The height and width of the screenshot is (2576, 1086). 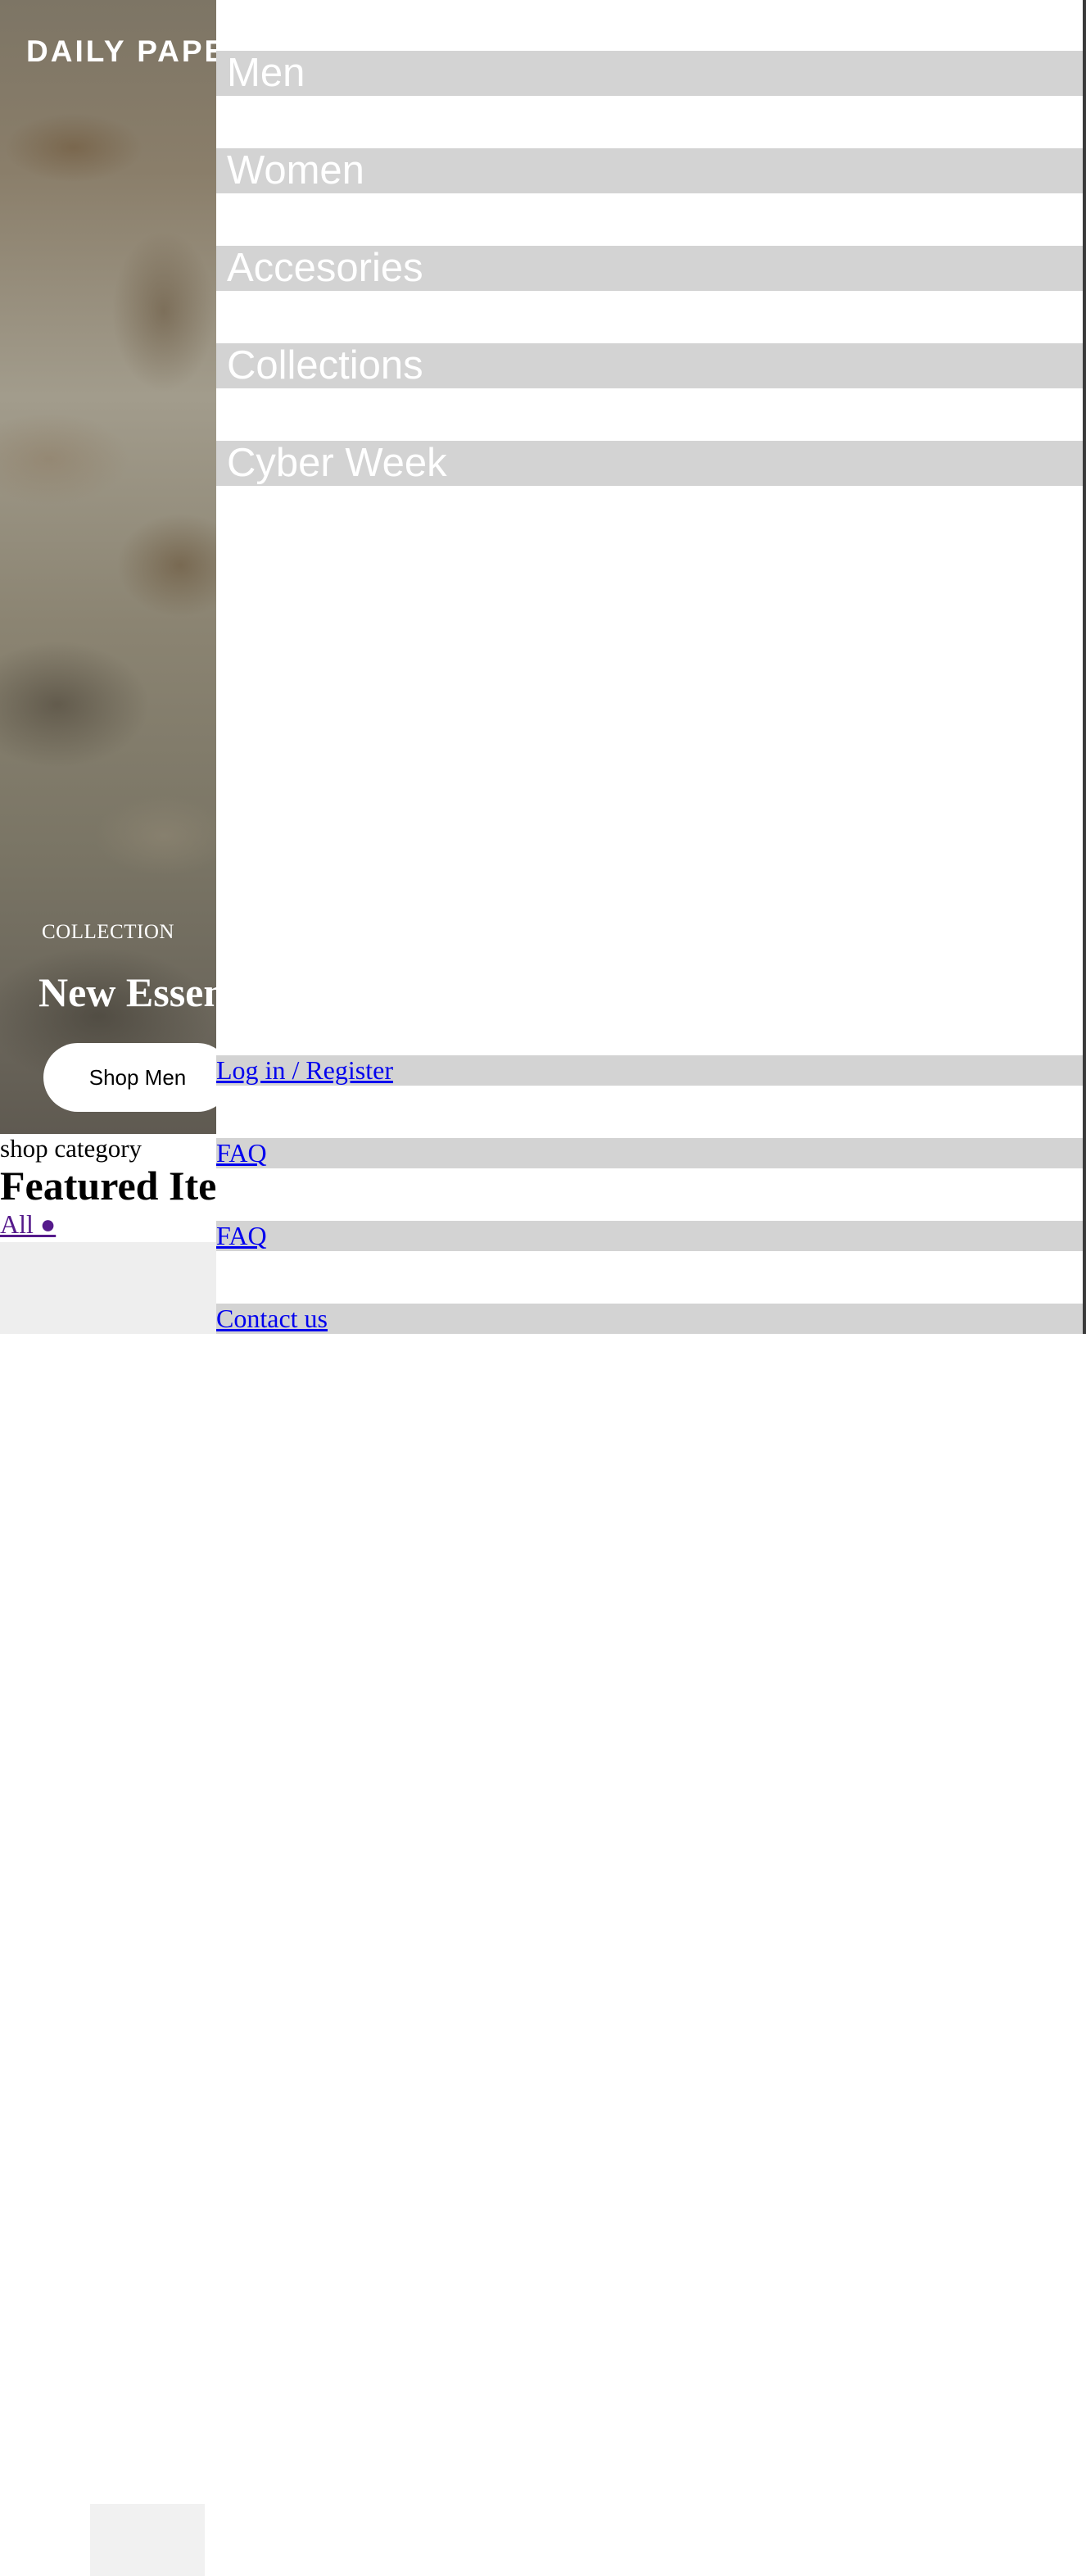 I want to click on drawer-nav-accesories: Accesories, so click(x=649, y=268).